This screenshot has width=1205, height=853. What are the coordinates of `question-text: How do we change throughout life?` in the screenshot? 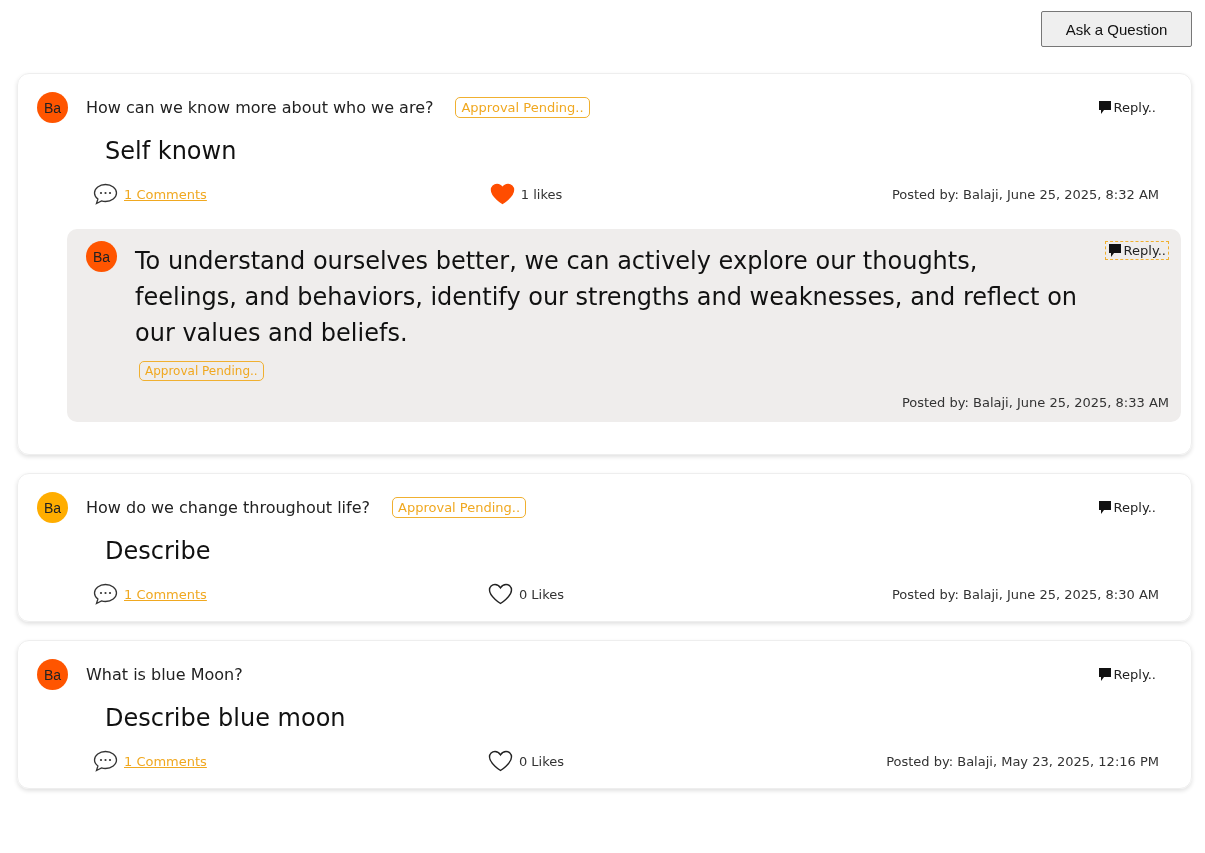 It's located at (228, 507).